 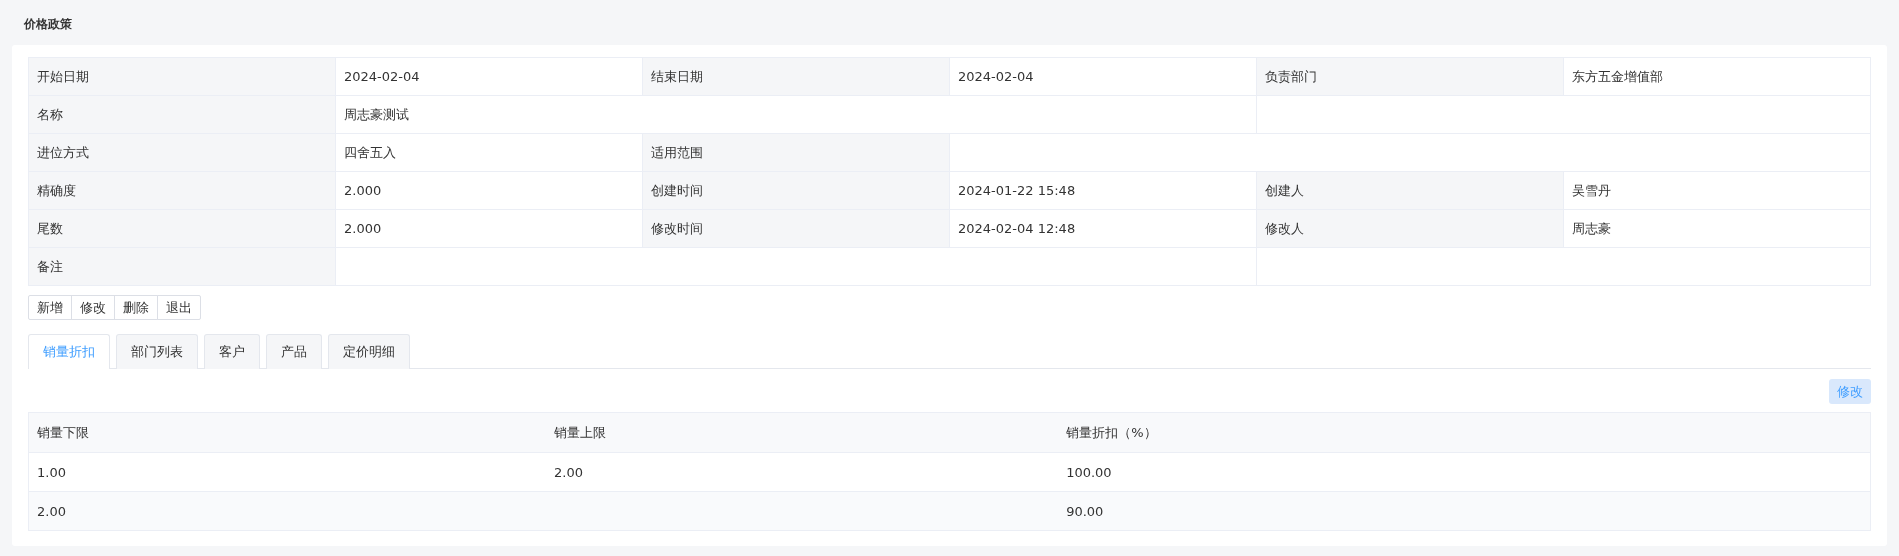 What do you see at coordinates (50, 266) in the screenshot?
I see `field-label: 备注` at bounding box center [50, 266].